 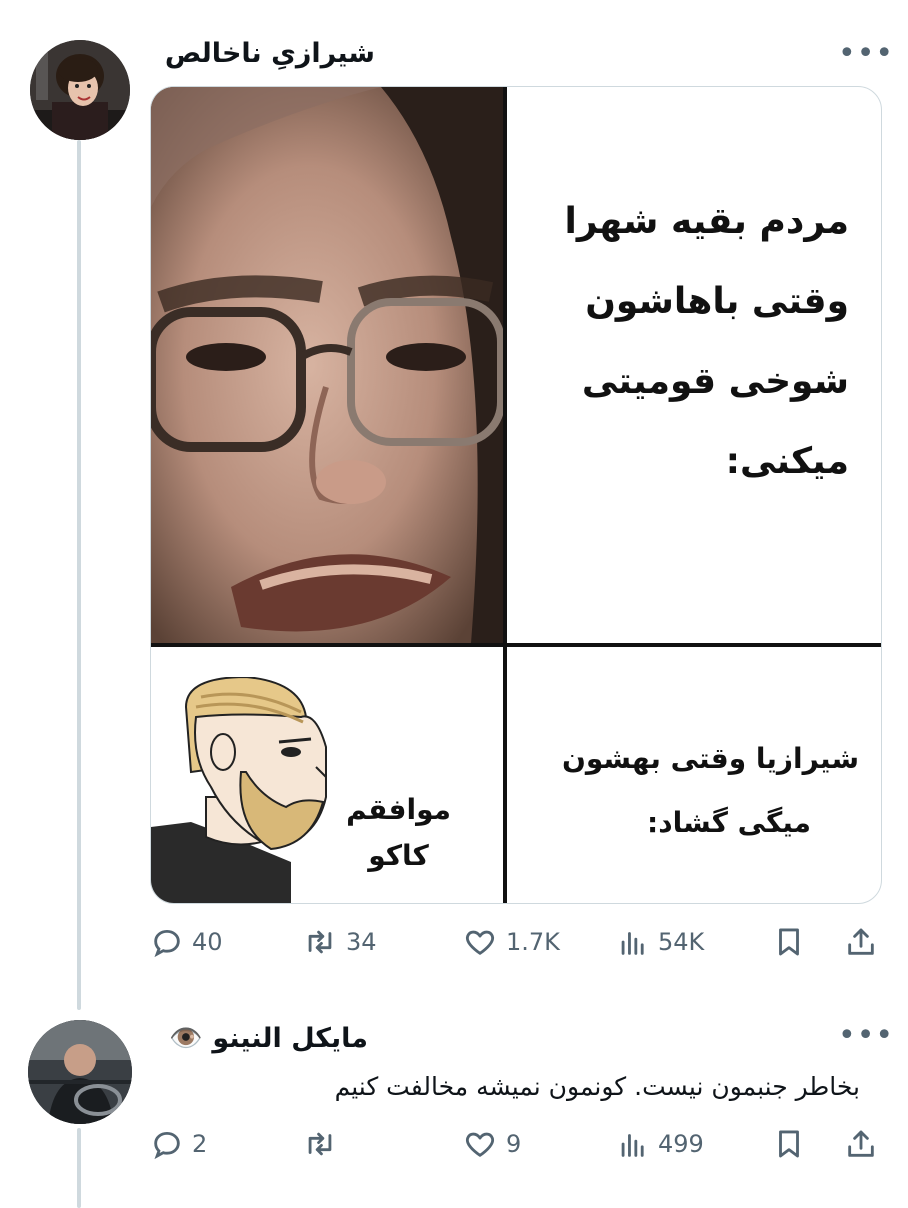 I want to click on meme-line: مردم بقیه شهرا, so click(x=706, y=221).